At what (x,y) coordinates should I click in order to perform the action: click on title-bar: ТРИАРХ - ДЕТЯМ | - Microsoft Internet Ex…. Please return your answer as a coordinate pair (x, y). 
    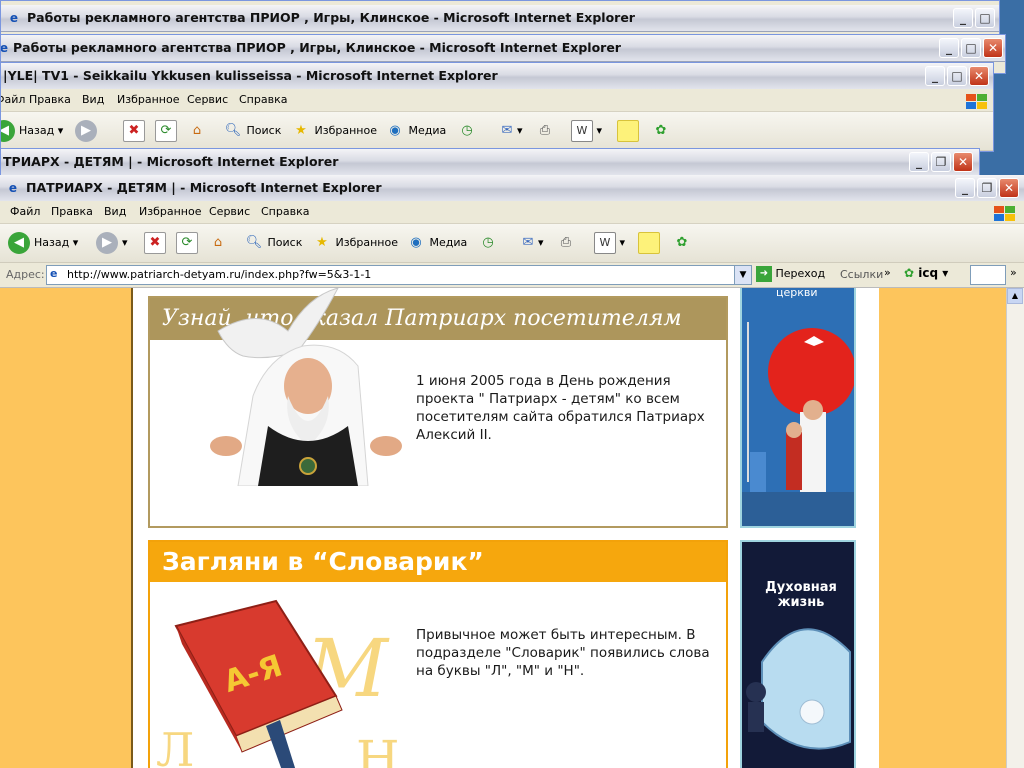
    Looking at the image, I should click on (490, 162).